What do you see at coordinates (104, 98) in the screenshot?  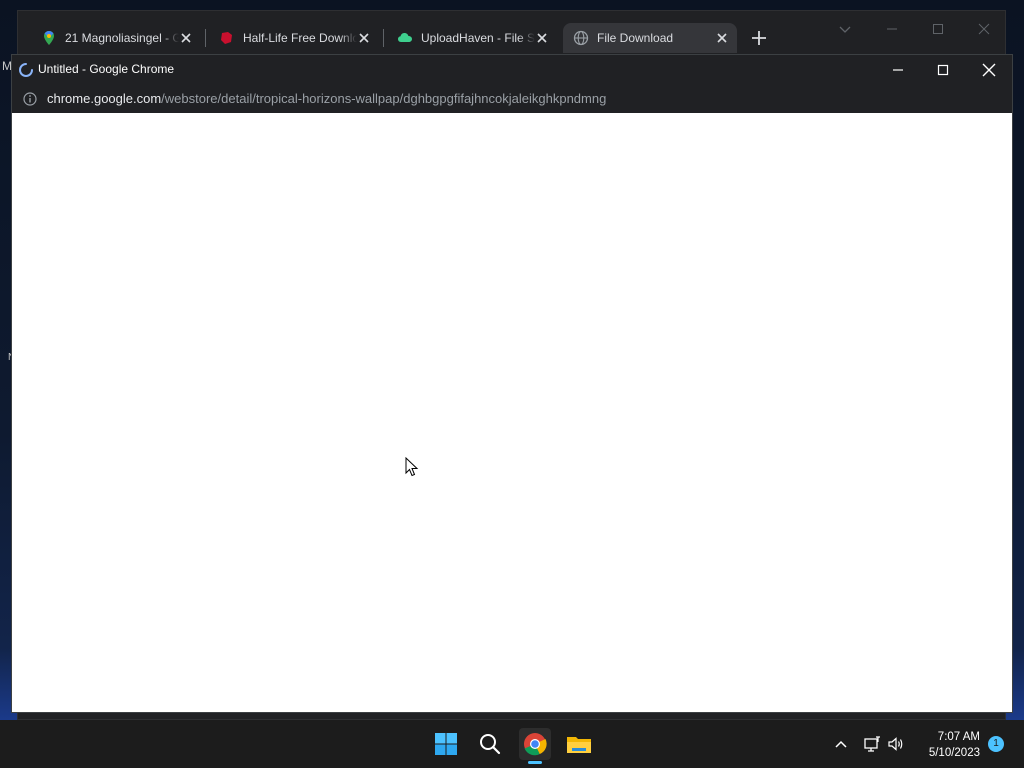 I see `url-host: chrome.google.com` at bounding box center [104, 98].